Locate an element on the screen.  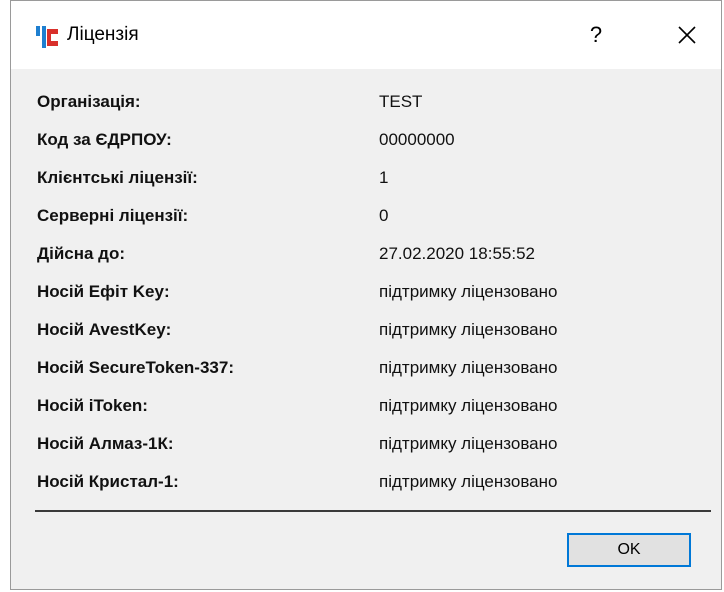
help-icon: ? is located at coordinates (596, 34).